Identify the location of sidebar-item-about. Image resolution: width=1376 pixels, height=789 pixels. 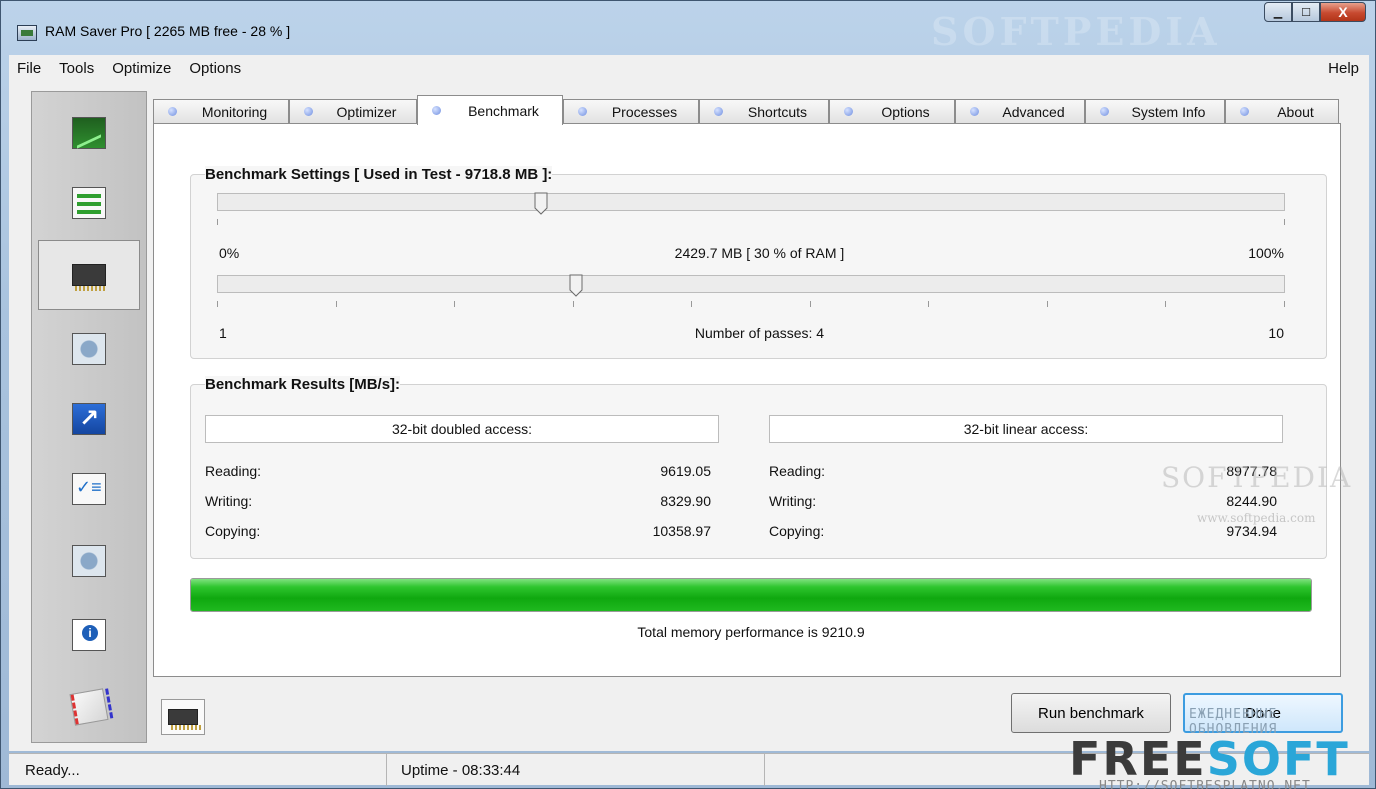
(89, 635).